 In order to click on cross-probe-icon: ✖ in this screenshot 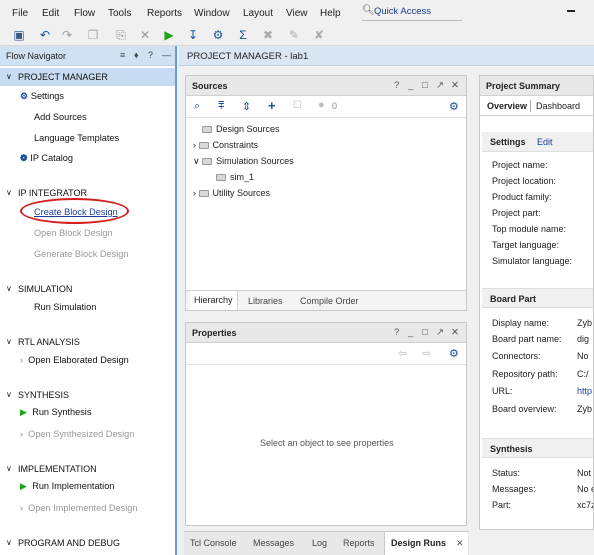, I will do `click(268, 35)`.